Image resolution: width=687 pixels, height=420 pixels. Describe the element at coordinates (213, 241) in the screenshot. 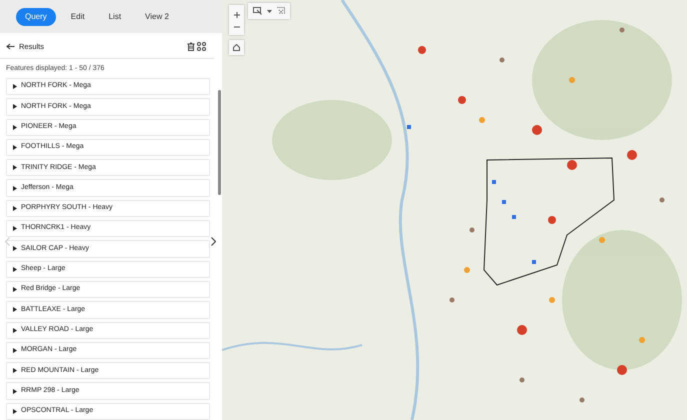

I see `chevron-right-icon` at that location.